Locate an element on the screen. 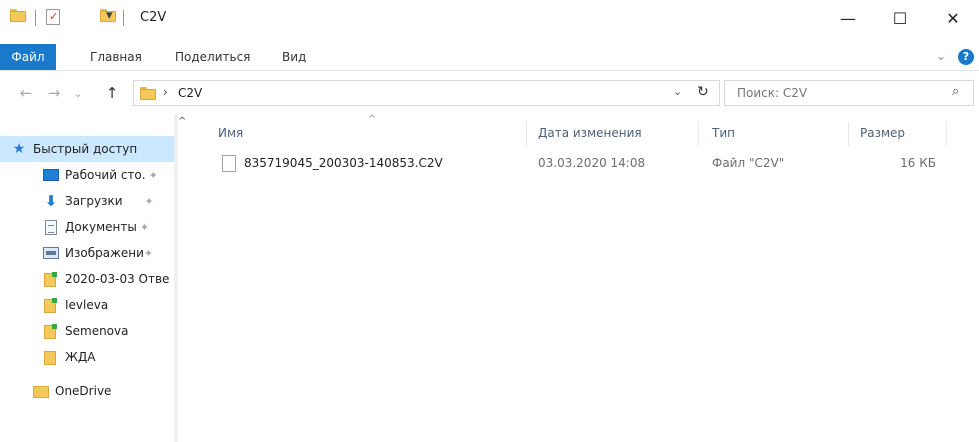 This screenshot has height=442, width=979. file-icon is located at coordinates (229, 163).